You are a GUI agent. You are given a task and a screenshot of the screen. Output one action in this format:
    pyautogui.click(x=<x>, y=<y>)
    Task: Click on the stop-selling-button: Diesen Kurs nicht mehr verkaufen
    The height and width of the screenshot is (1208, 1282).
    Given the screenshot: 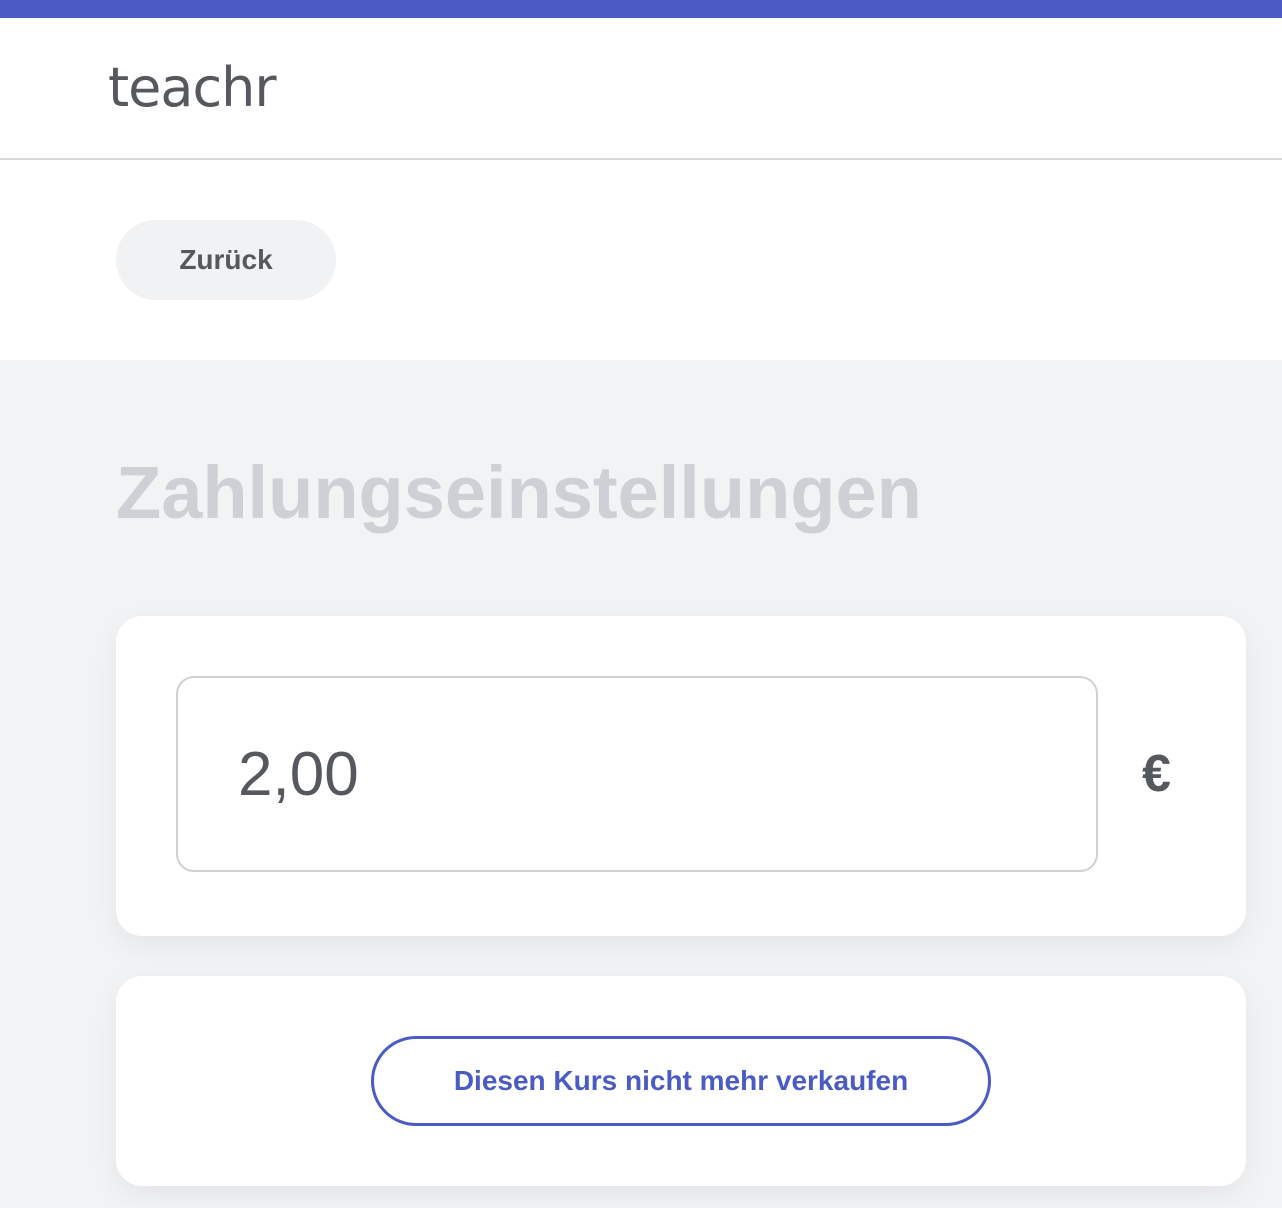 What is the action you would take?
    pyautogui.click(x=681, y=1081)
    